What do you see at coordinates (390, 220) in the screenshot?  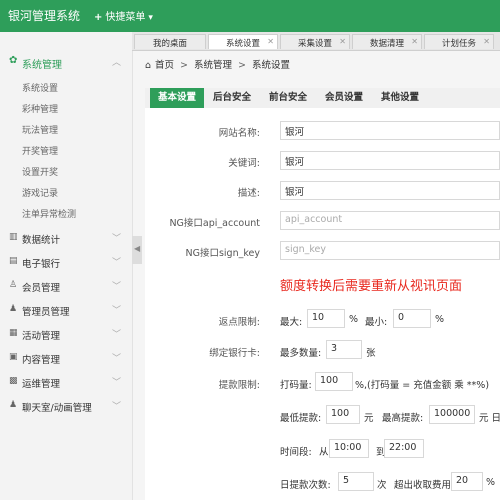 I see `api-account-input: api_account` at bounding box center [390, 220].